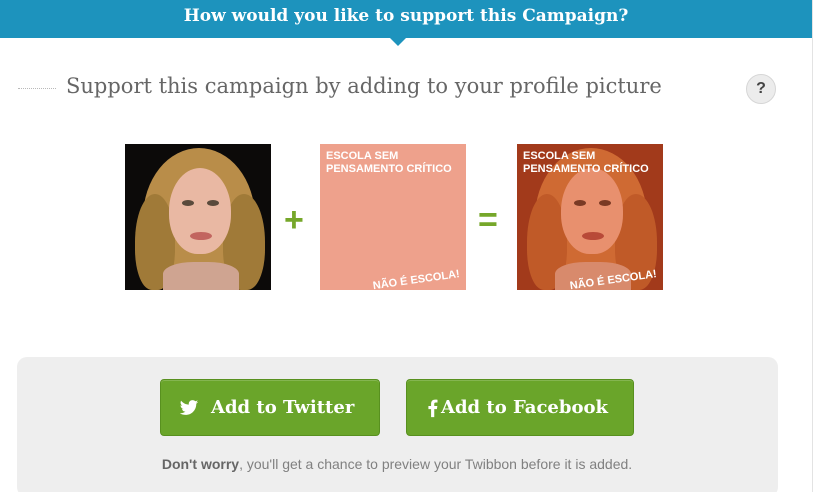 This screenshot has width=820, height=492. I want to click on add-to-twitter-button: Add to Twitter, so click(270, 407).